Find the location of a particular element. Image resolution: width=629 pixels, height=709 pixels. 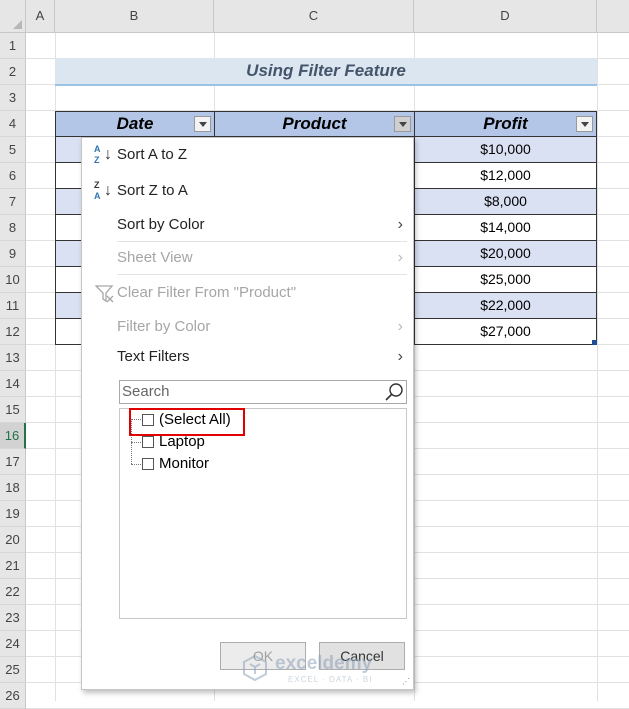

profit-cell: $12,000 is located at coordinates (505, 176).